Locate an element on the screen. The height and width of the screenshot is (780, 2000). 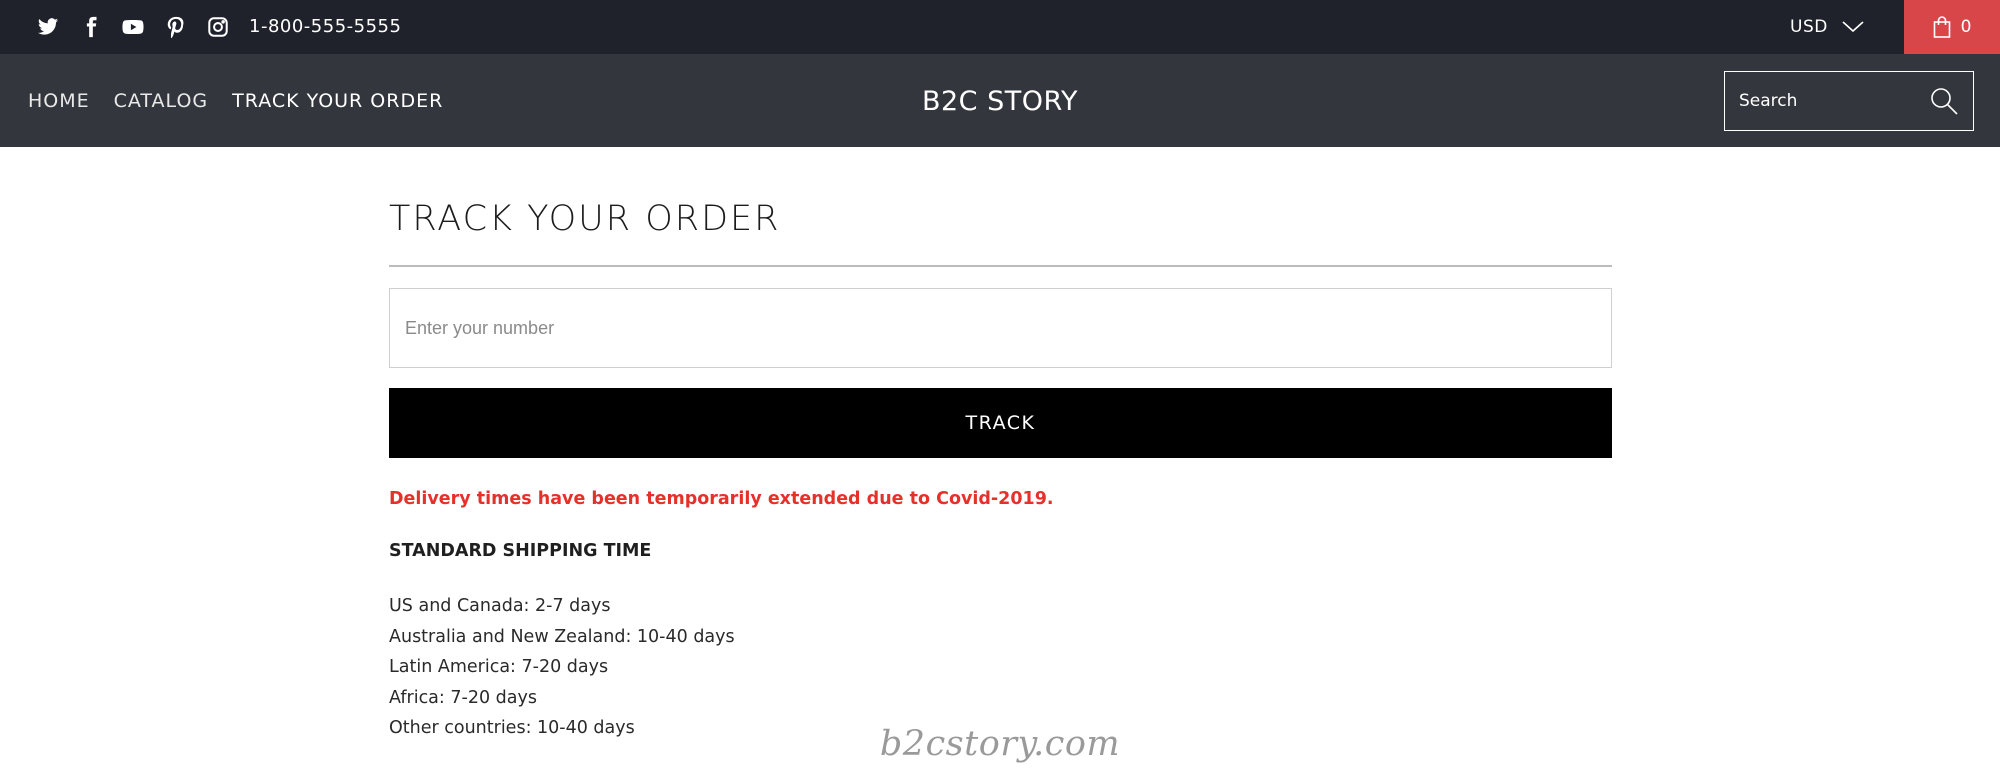
list-item: Australia and New Zealand: 10-40 days is located at coordinates (562, 636).